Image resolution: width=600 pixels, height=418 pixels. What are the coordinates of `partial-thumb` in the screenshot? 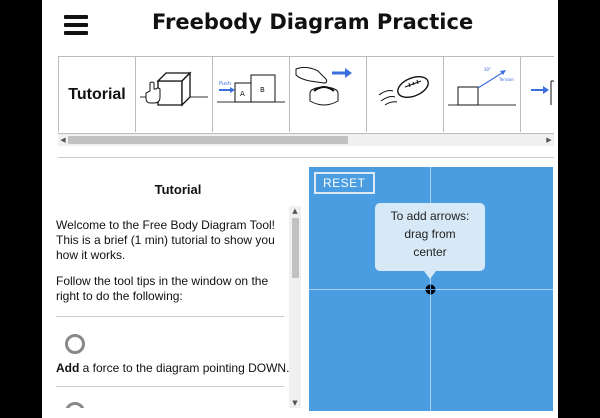 It's located at (537, 94).